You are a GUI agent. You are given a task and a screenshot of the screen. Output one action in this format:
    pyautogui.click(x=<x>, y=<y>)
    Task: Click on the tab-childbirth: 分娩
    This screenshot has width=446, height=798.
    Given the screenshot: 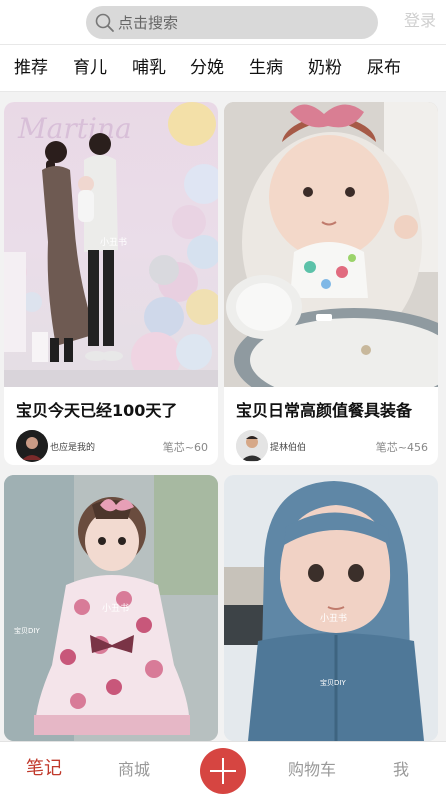 What is the action you would take?
    pyautogui.click(x=207, y=68)
    